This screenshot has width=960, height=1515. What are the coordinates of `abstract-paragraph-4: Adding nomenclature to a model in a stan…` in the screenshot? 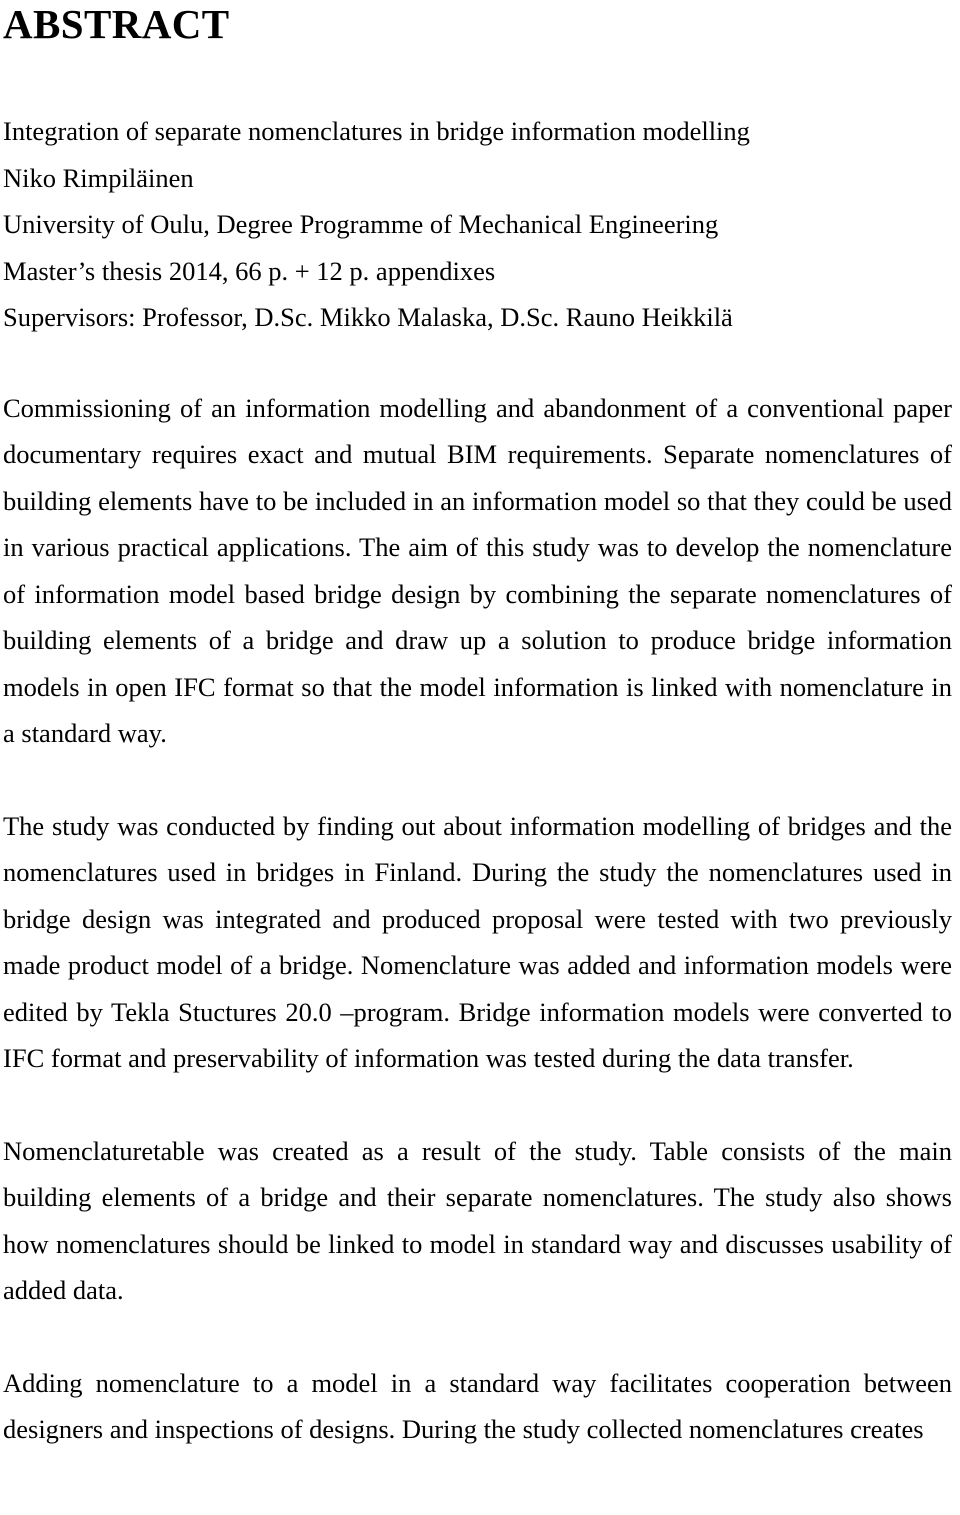 It's located at (477, 1406).